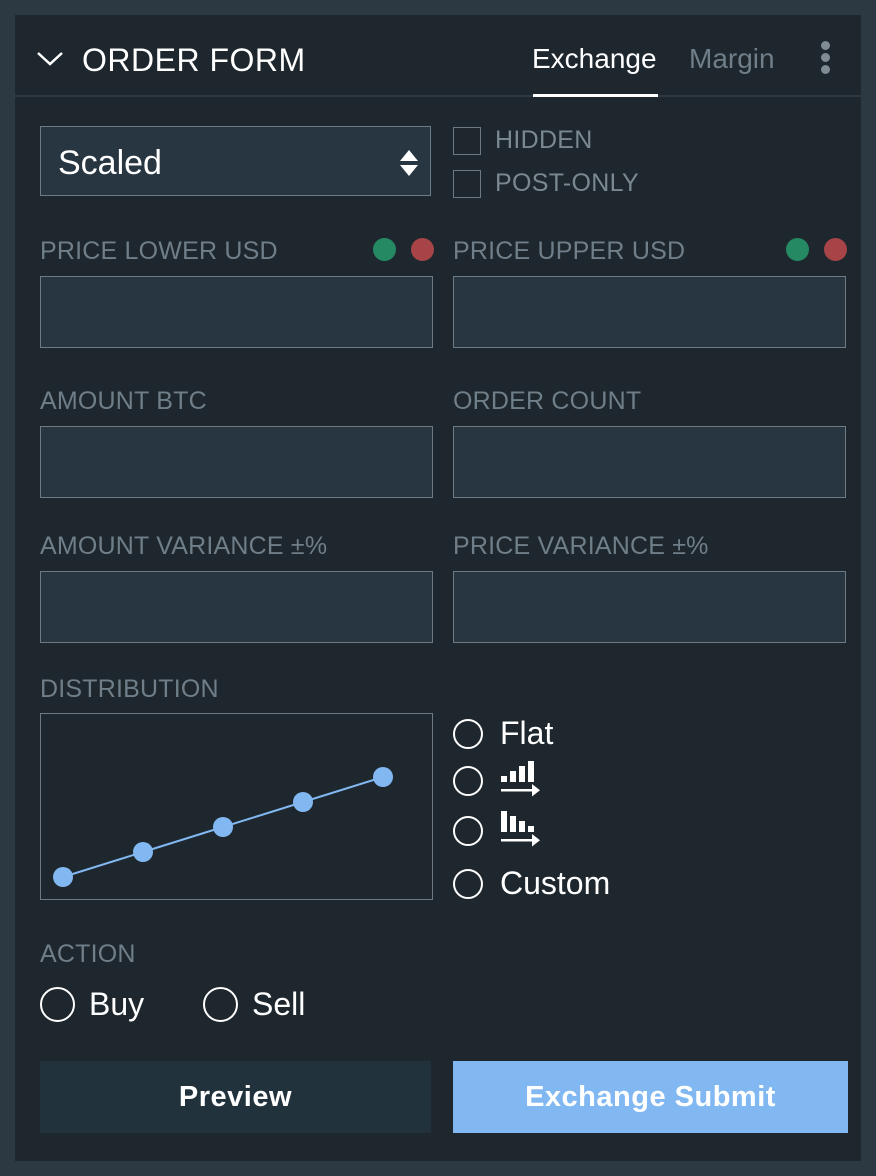 Image resolution: width=876 pixels, height=1176 pixels. Describe the element at coordinates (649, 312) in the screenshot. I see `price-upper-input` at that location.